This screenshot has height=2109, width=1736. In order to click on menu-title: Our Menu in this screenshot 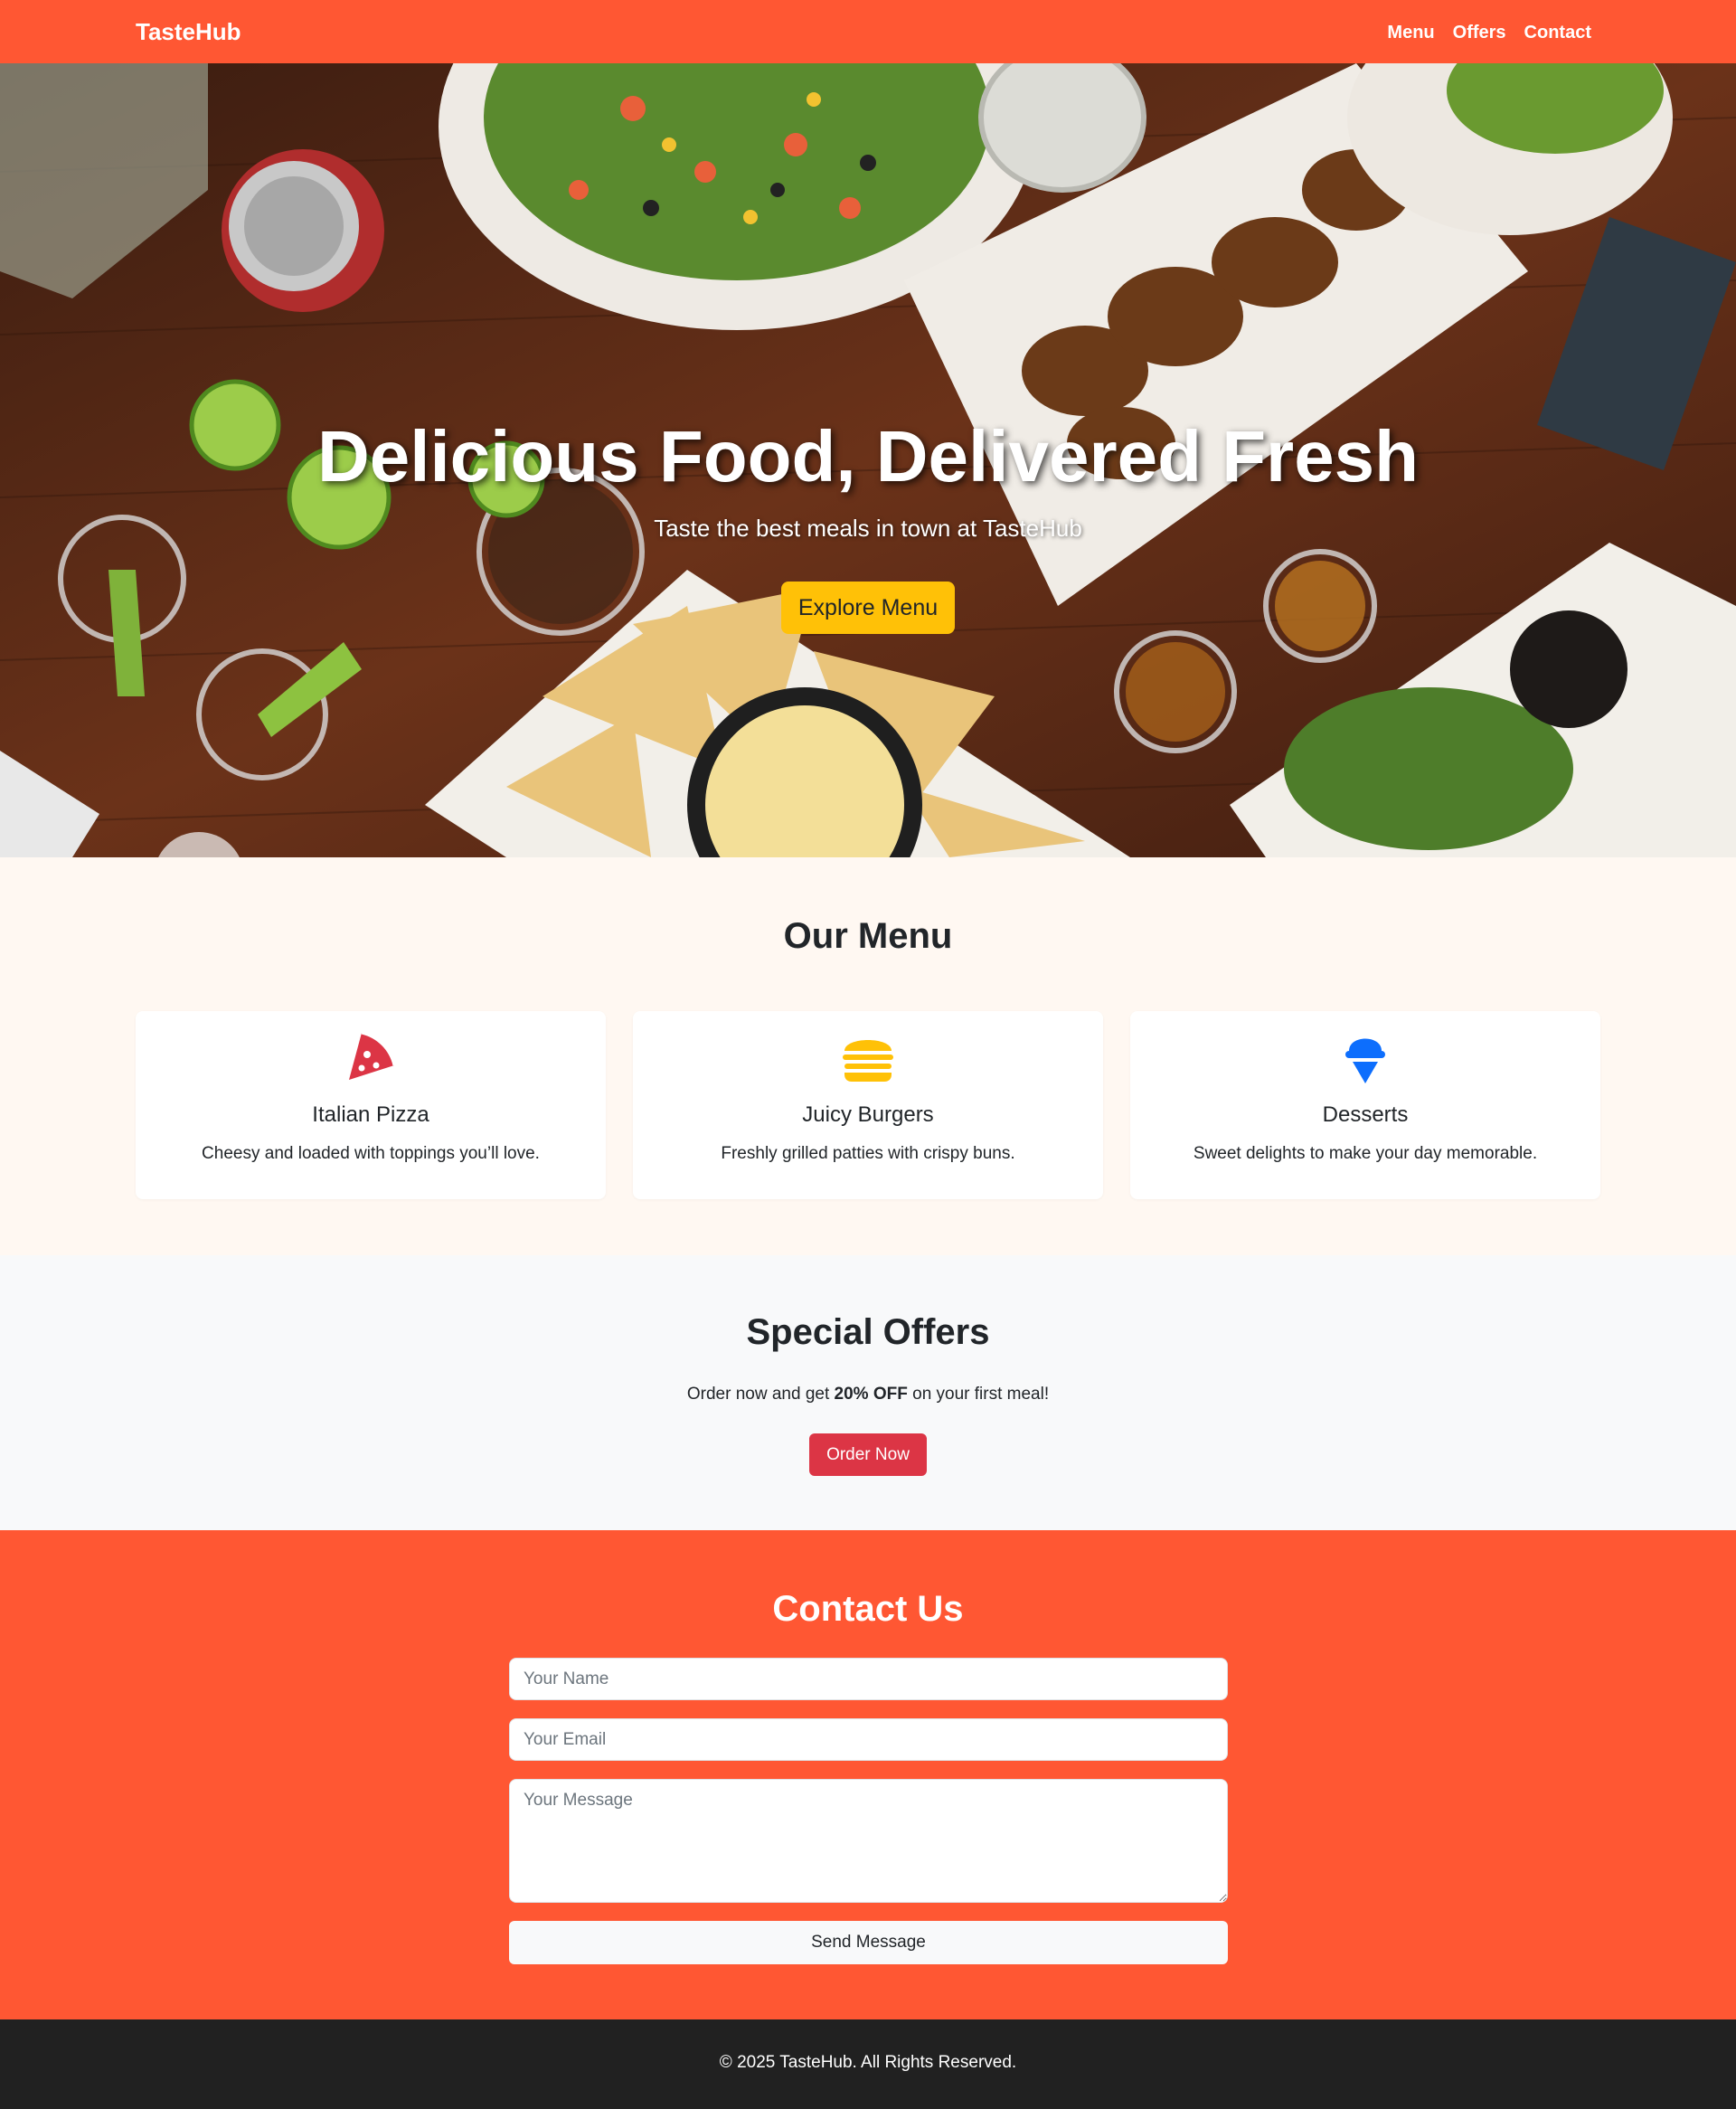, I will do `click(868, 936)`.